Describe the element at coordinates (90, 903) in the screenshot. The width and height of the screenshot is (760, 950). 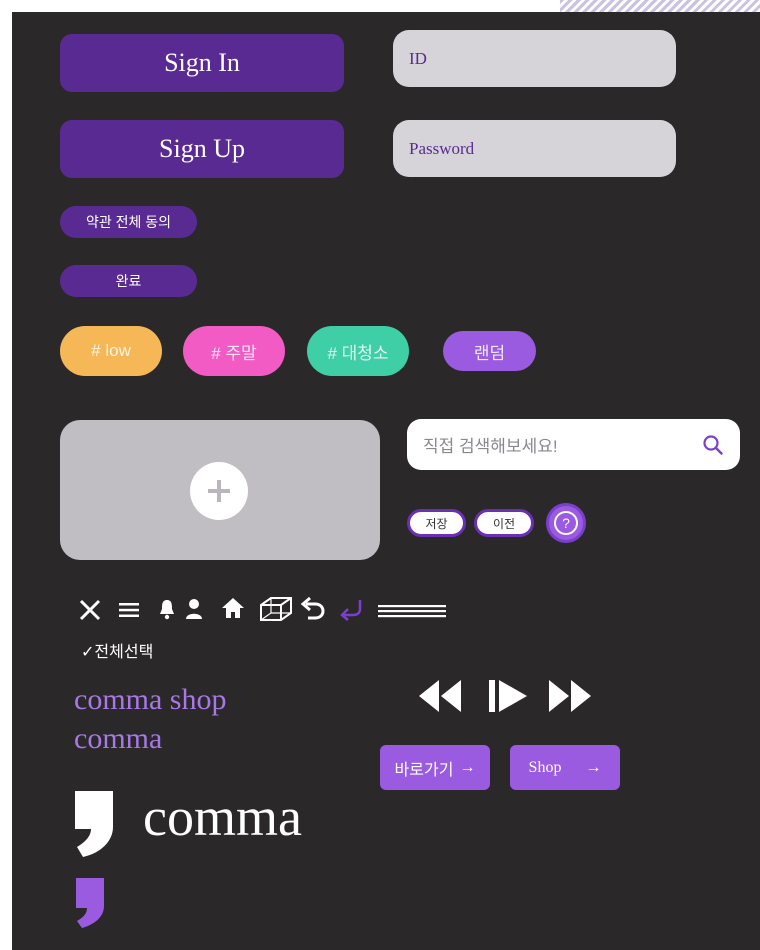
I see `comma-logo-purple` at that location.